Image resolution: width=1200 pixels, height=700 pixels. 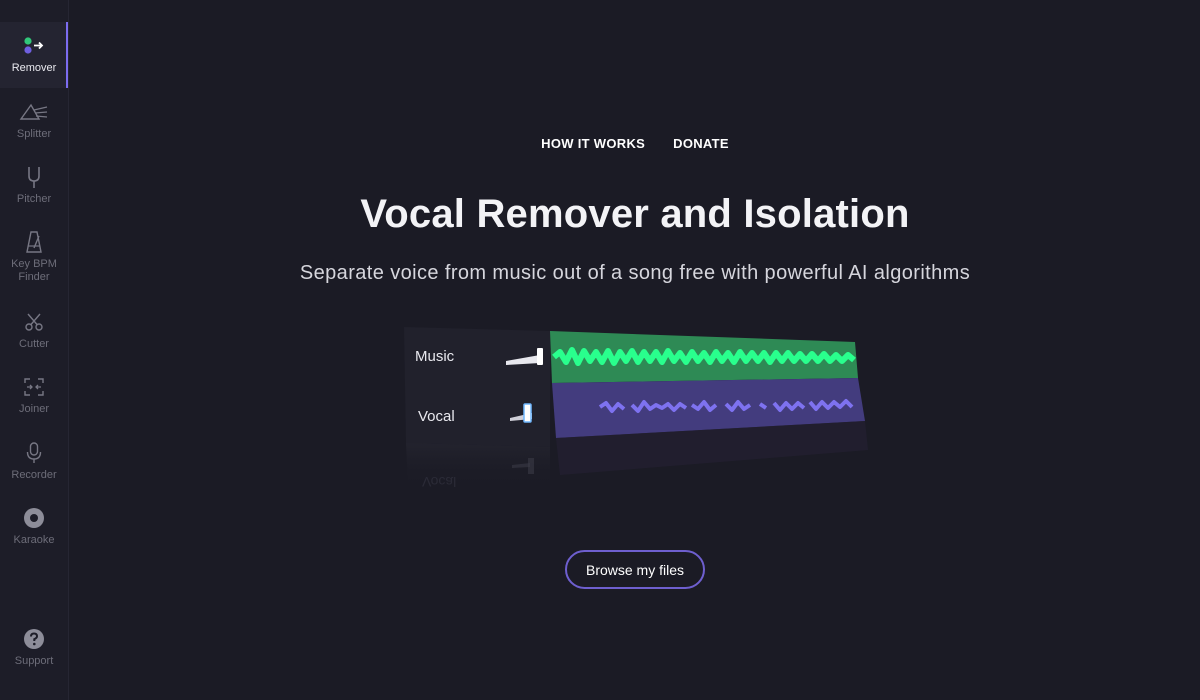 I want to click on browse-files-button: Browse my files, so click(x=635, y=569).